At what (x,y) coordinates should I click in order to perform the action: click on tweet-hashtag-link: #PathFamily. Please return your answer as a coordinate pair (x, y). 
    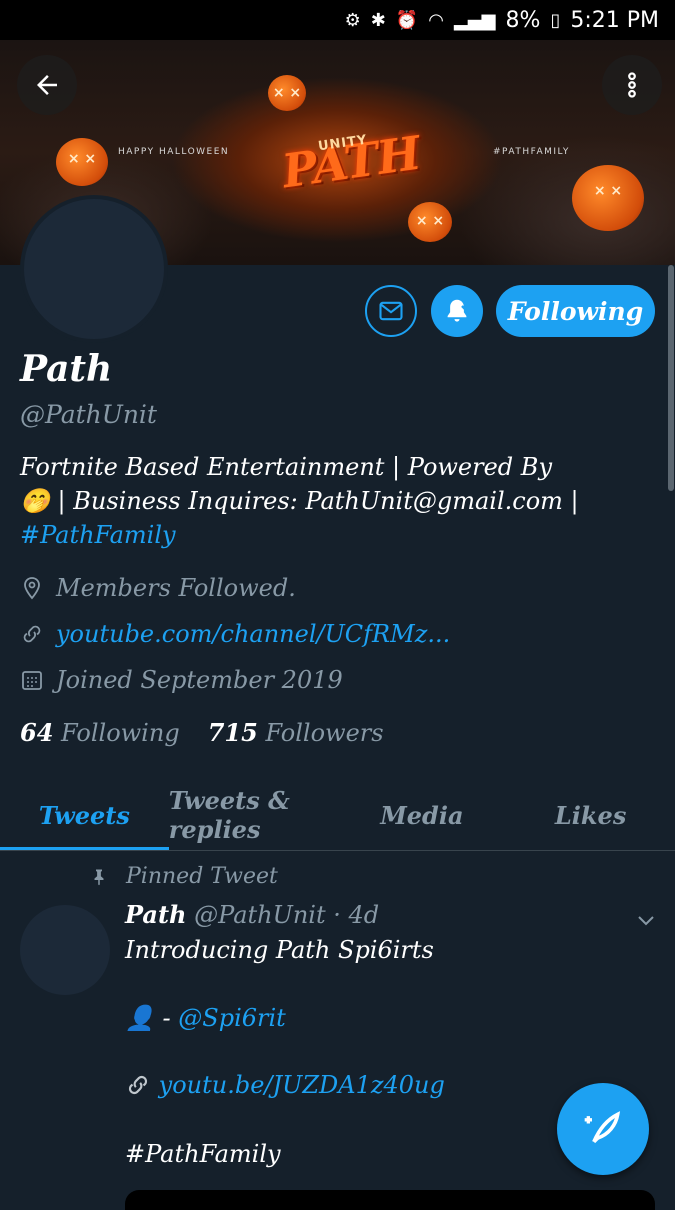
    Looking at the image, I should click on (203, 1154).